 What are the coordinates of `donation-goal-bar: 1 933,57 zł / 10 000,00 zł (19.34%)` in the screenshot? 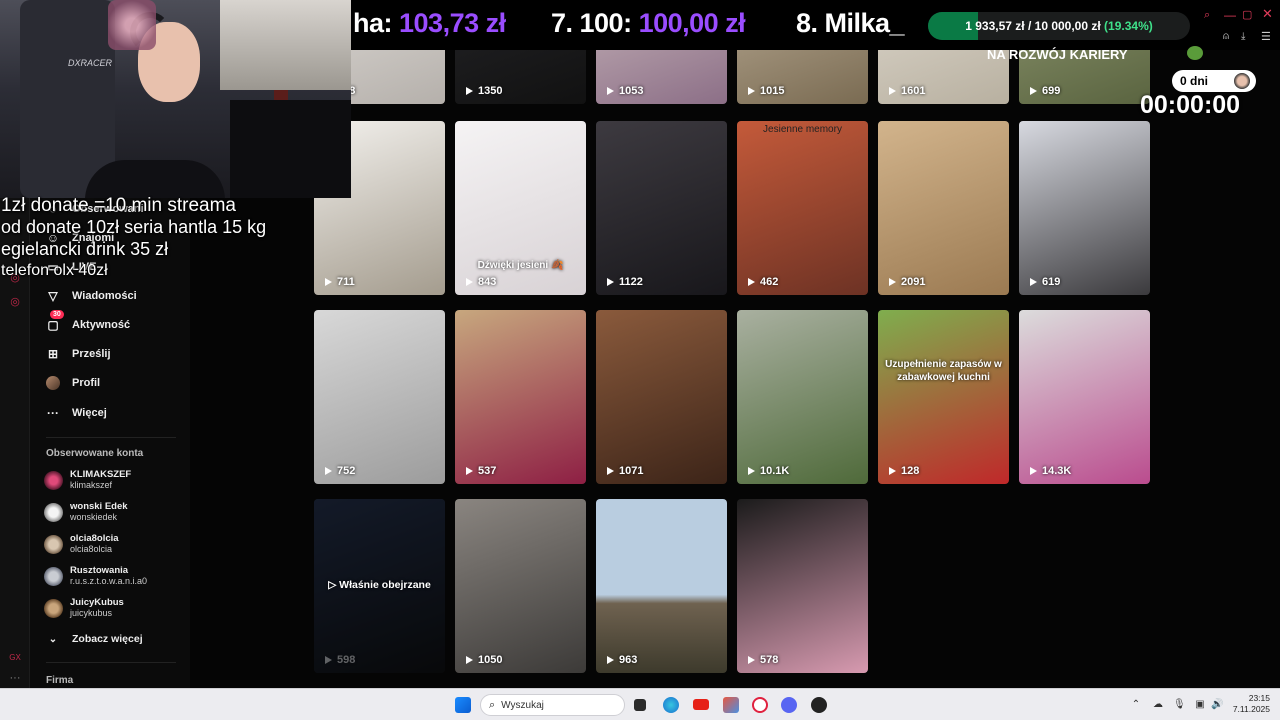 It's located at (1059, 26).